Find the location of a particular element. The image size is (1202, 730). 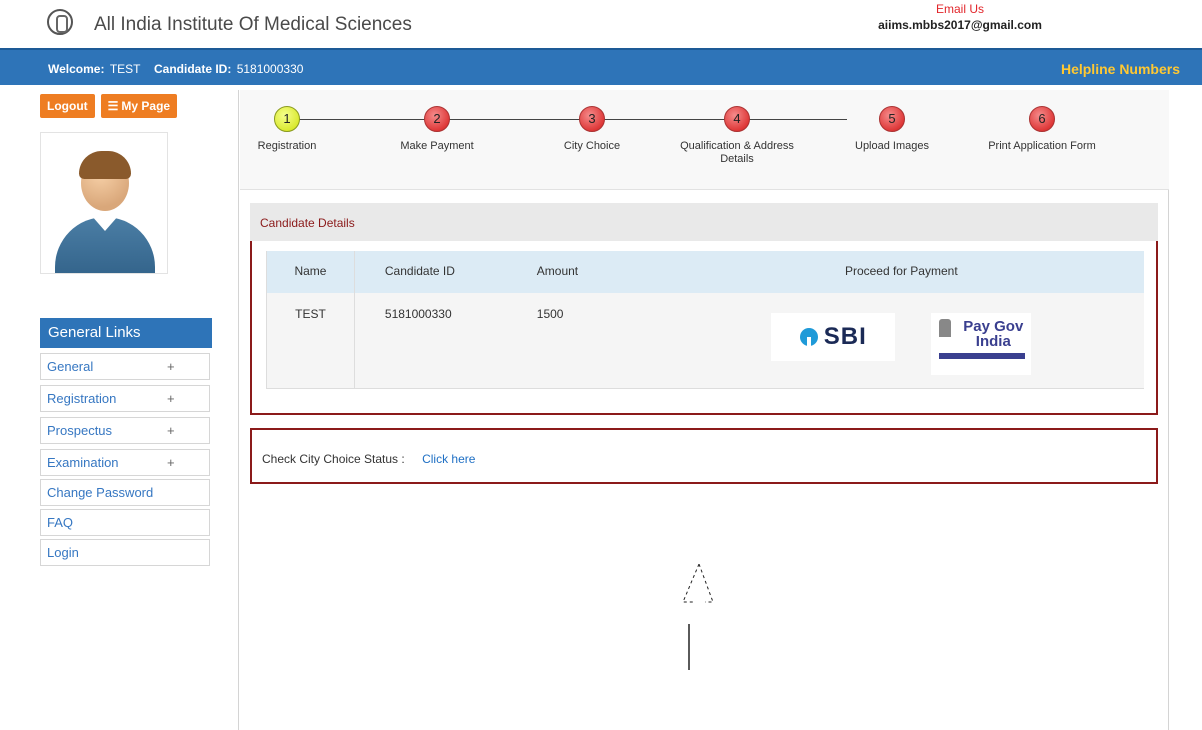

sidebar-item-label: Change Password is located at coordinates (100, 492).